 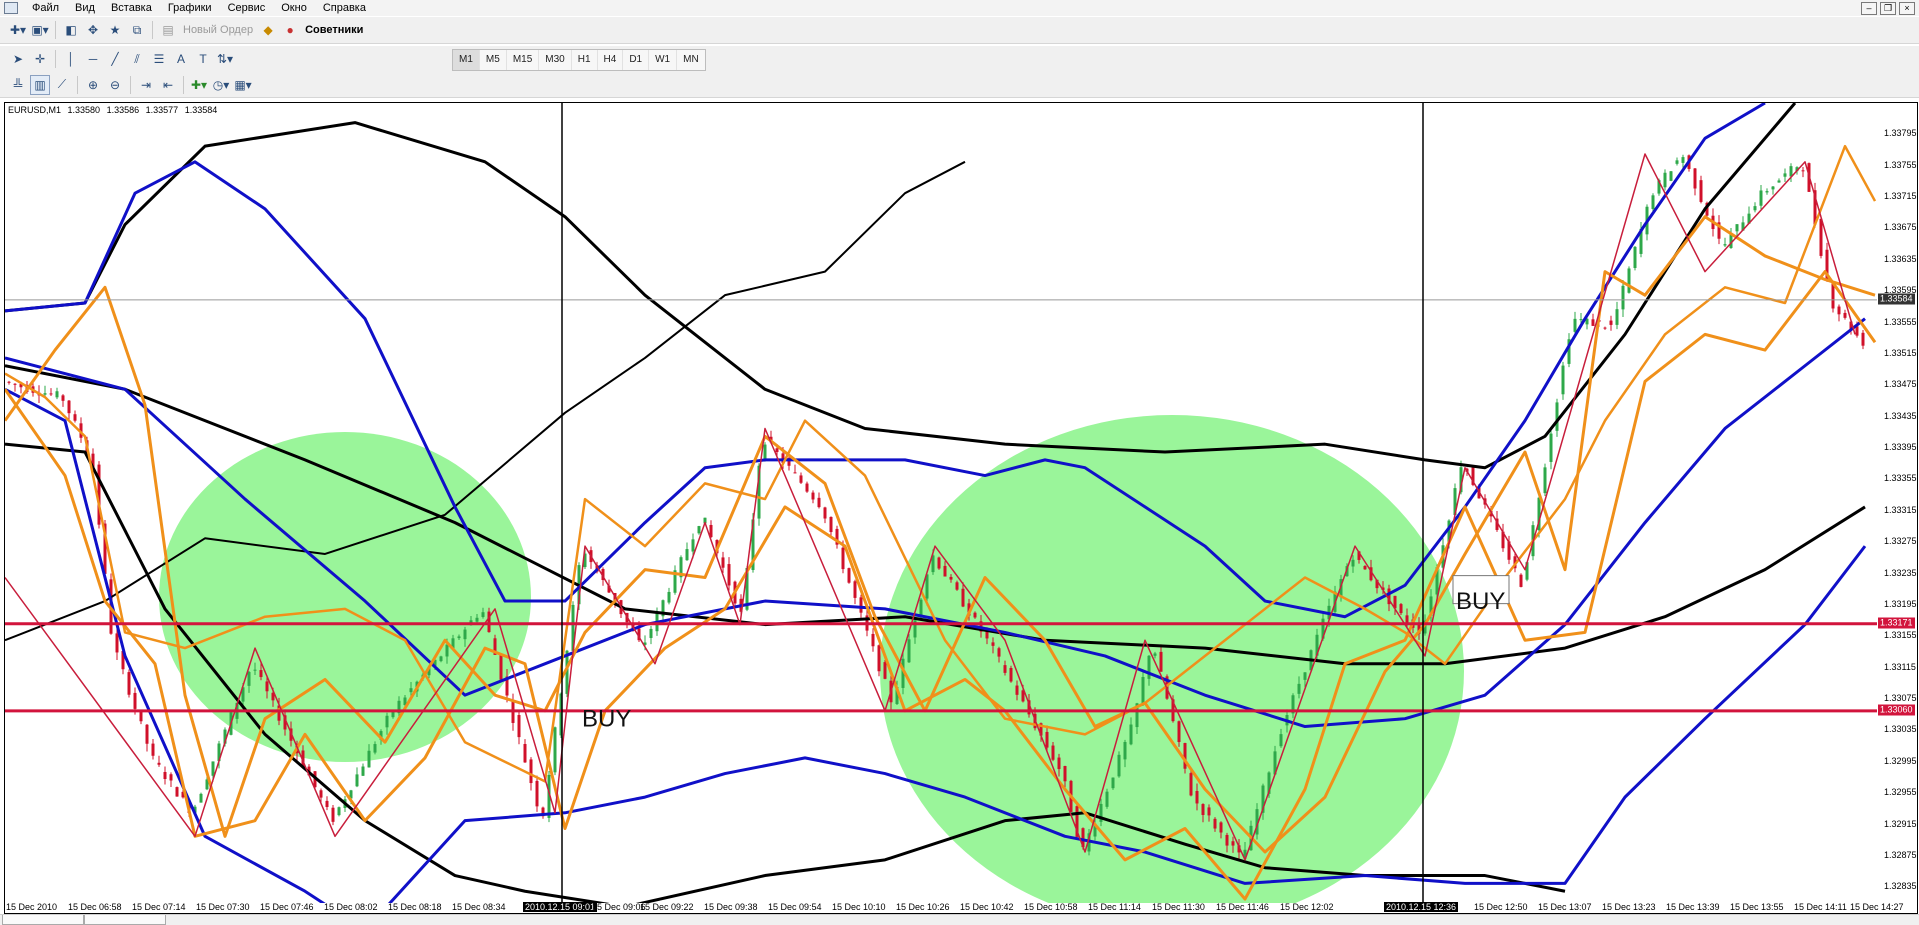 What do you see at coordinates (115, 59) in the screenshot?
I see `trend-line-icon: ╱` at bounding box center [115, 59].